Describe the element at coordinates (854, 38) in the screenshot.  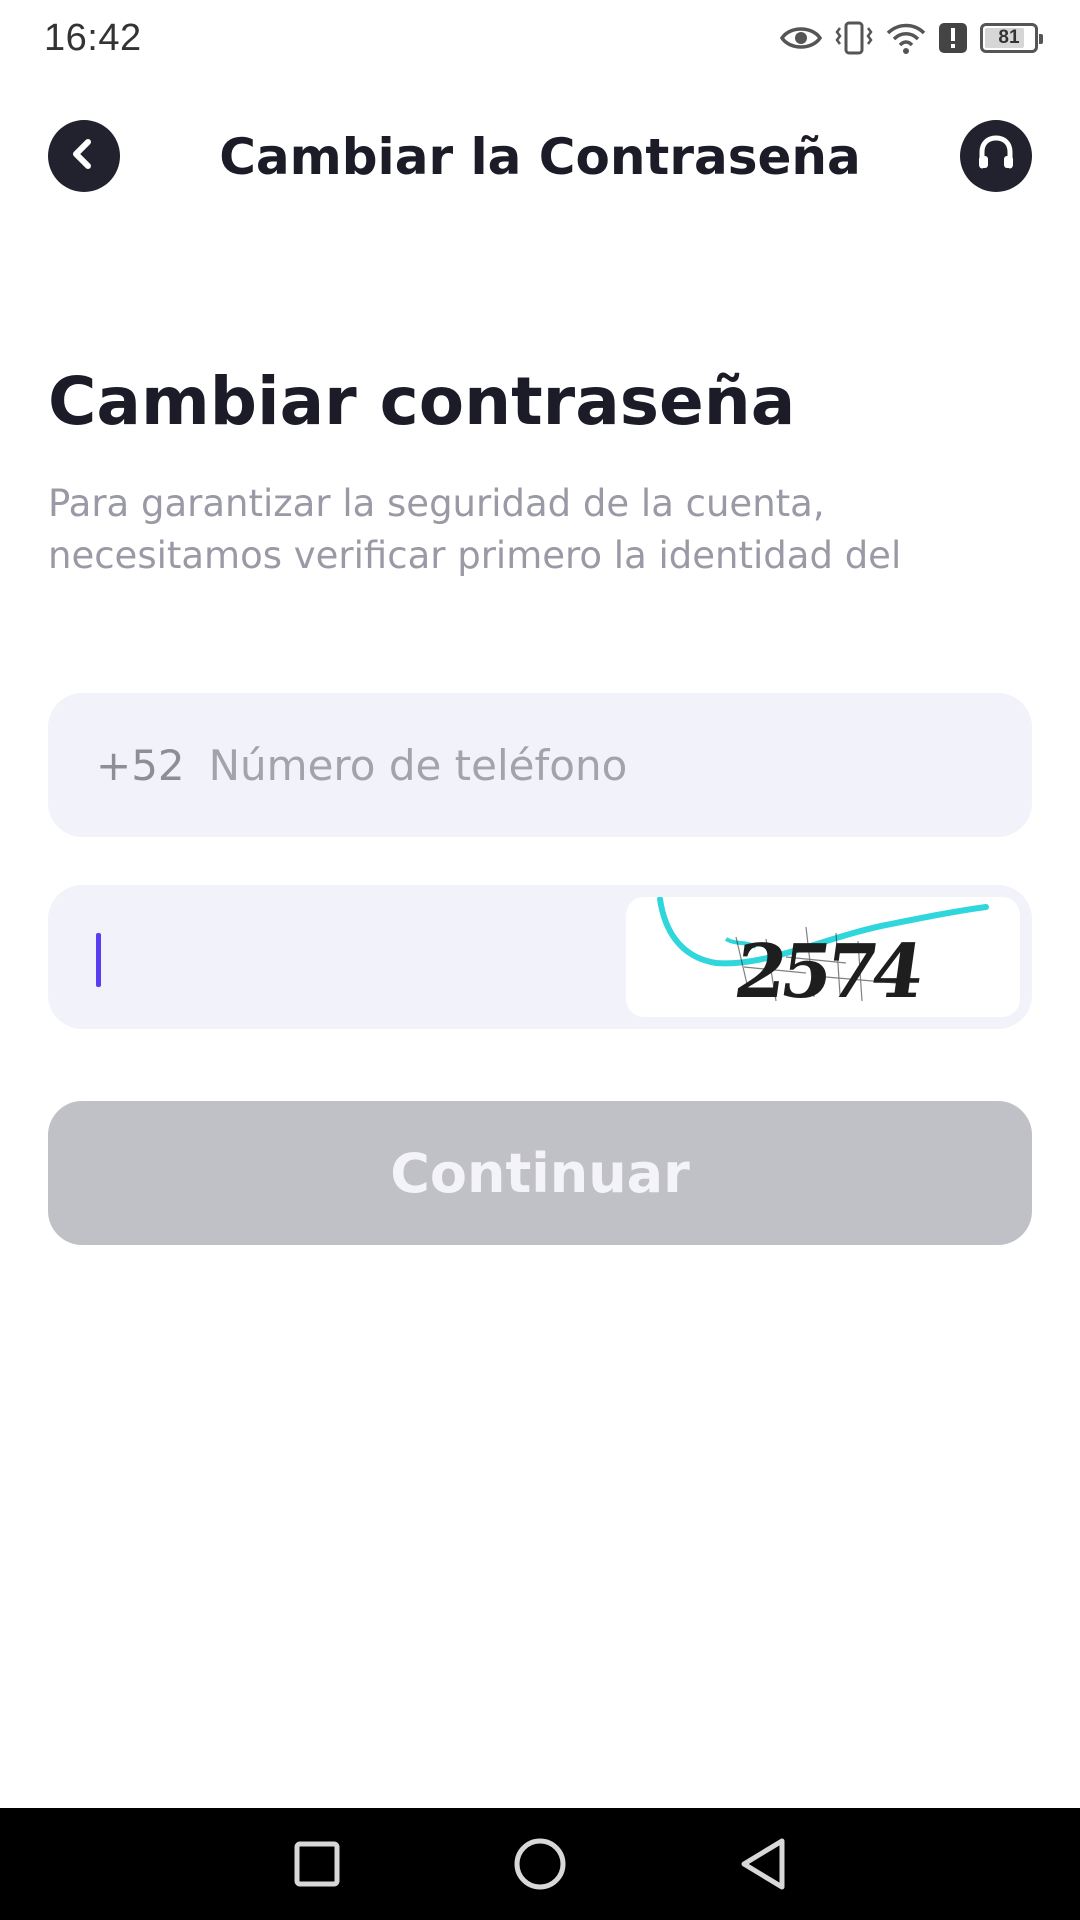
I see `vibrate-icon` at that location.